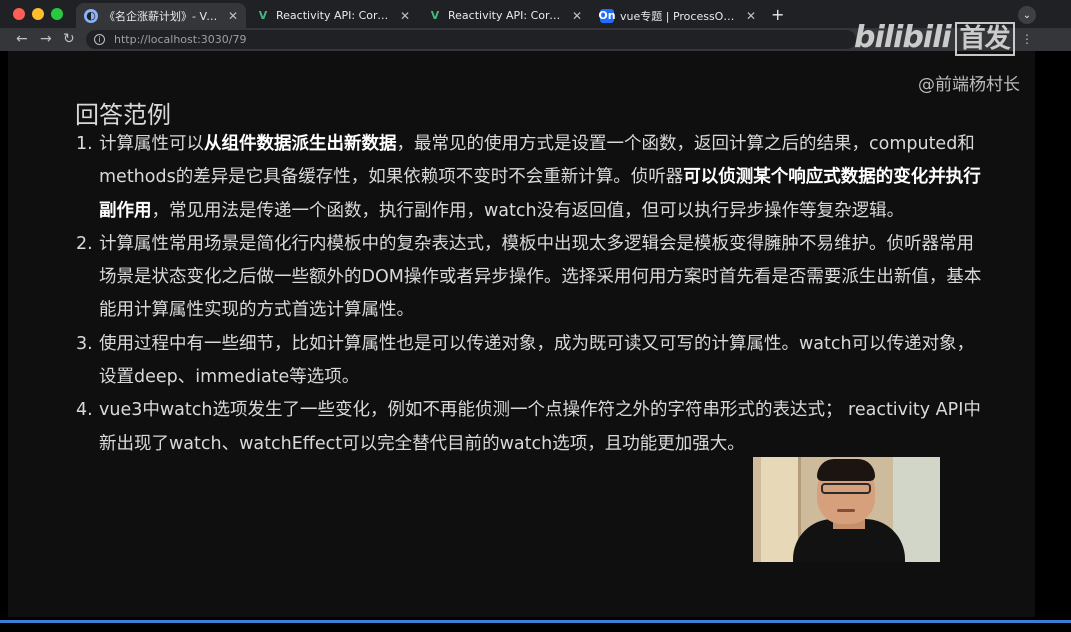 The image size is (1071, 632). I want to click on globe-icon: ◐, so click(91, 15).